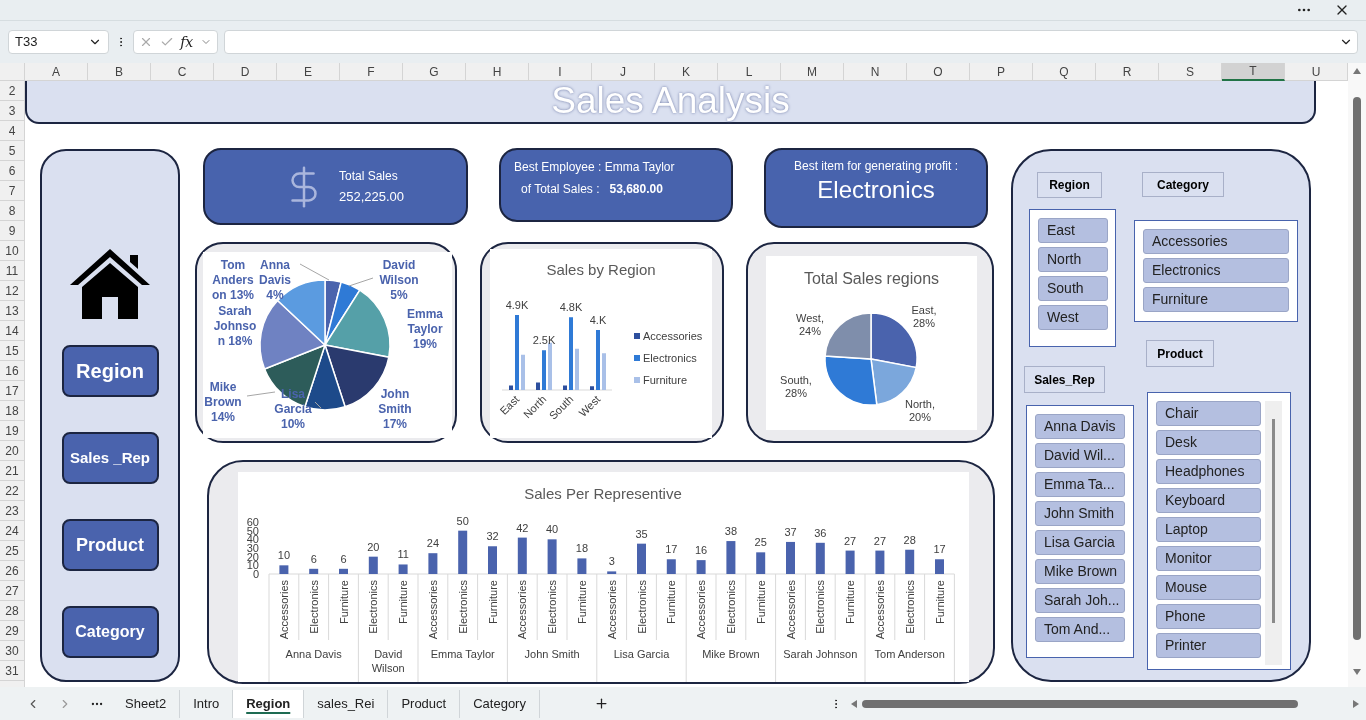 This screenshot has height=720, width=1366. What do you see at coordinates (1208, 587) in the screenshot?
I see `slicer-item: Mouse` at bounding box center [1208, 587].